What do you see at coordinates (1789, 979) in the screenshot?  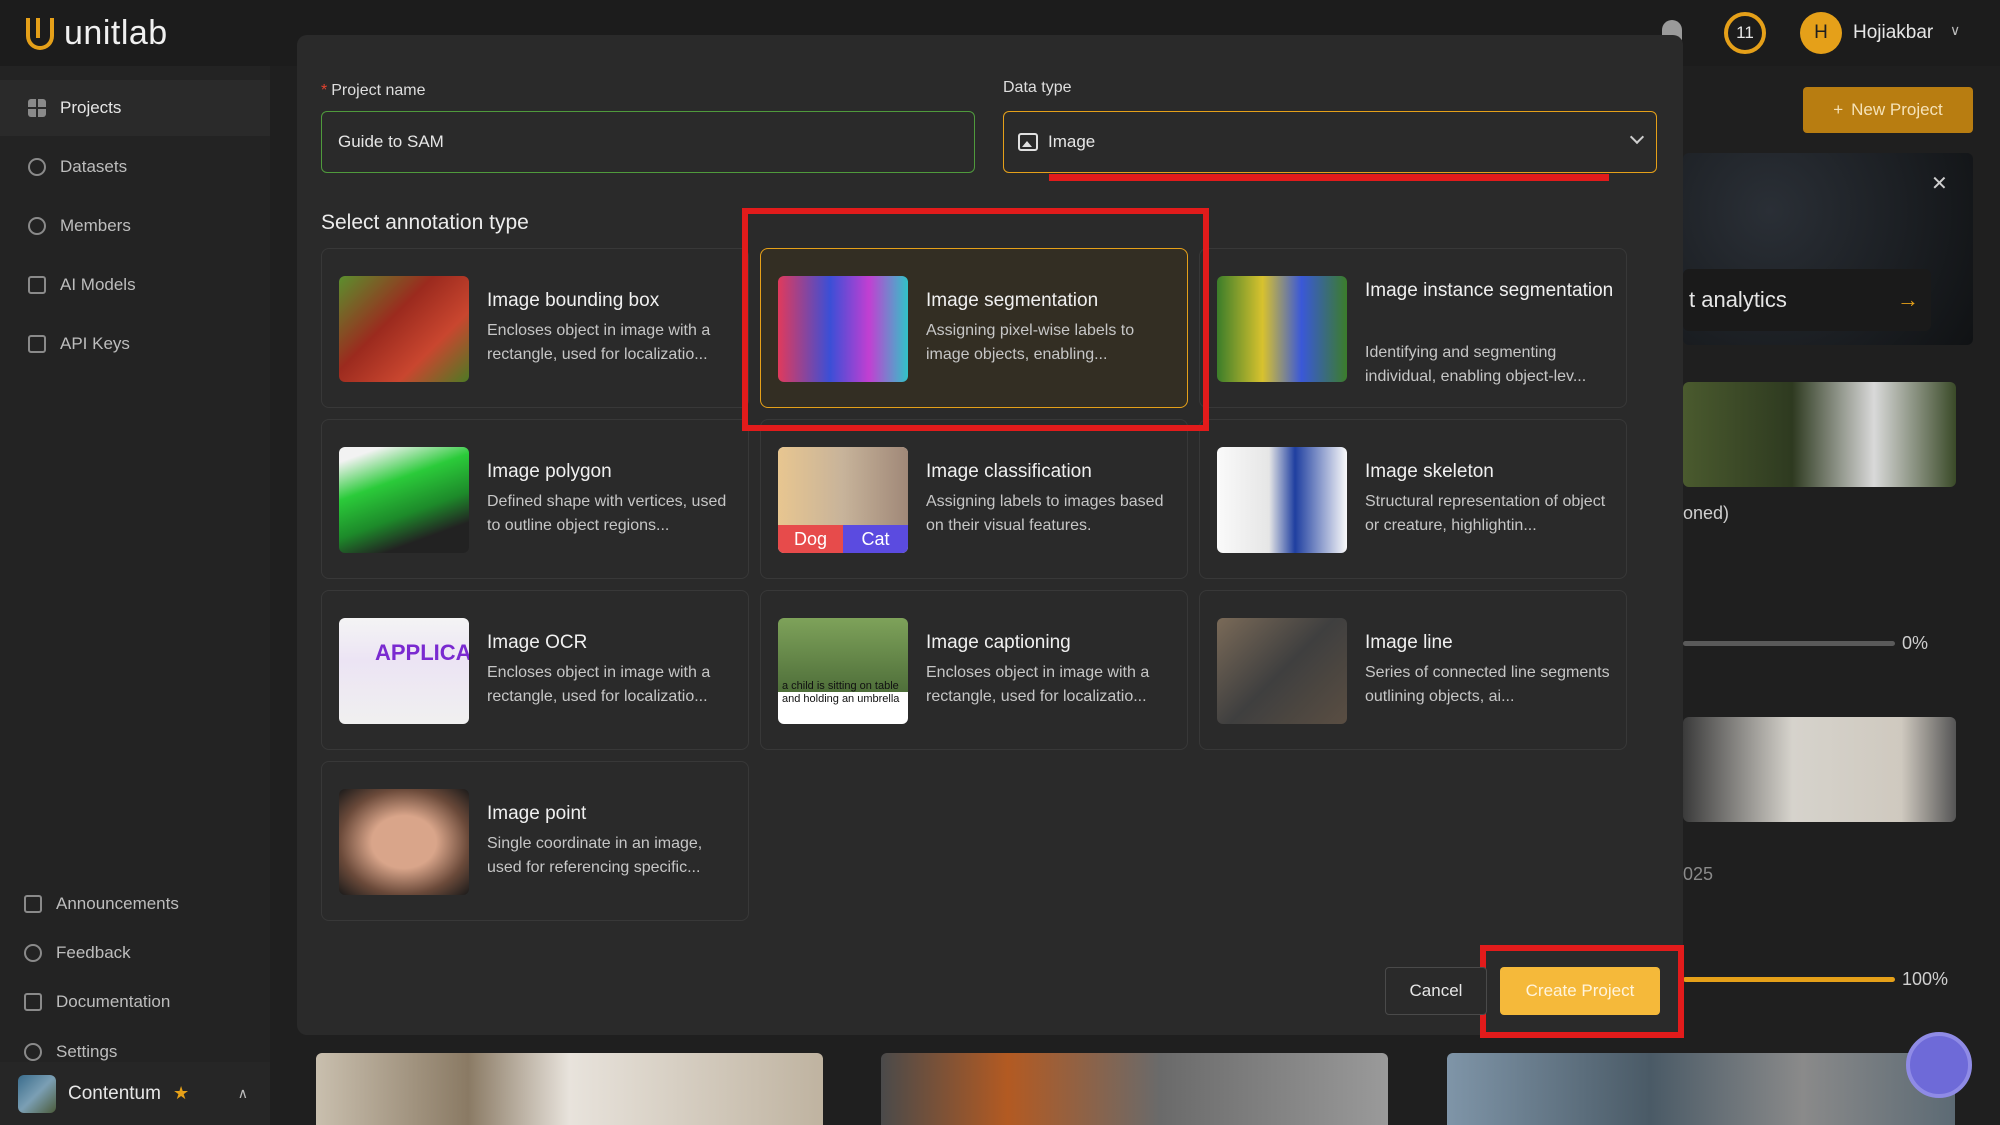 I see `progress-bar` at bounding box center [1789, 979].